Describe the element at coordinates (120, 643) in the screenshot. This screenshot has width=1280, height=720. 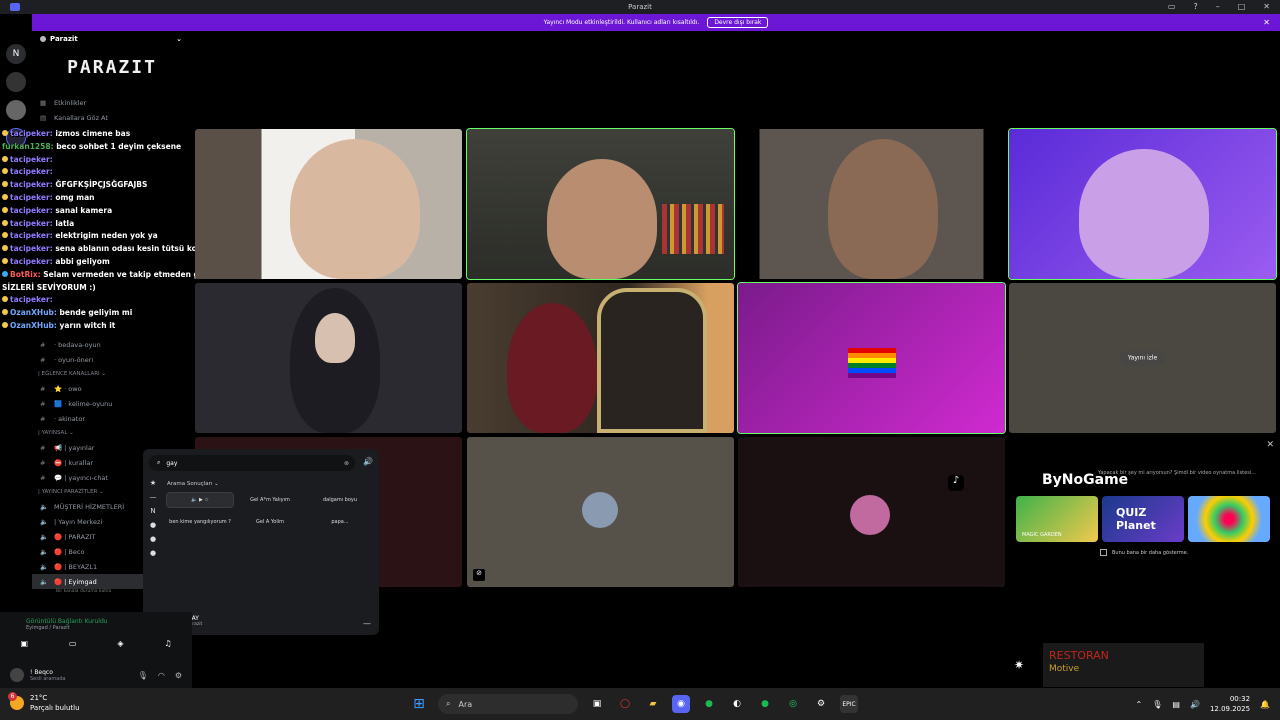
I see `activity-icon: ◈` at that location.